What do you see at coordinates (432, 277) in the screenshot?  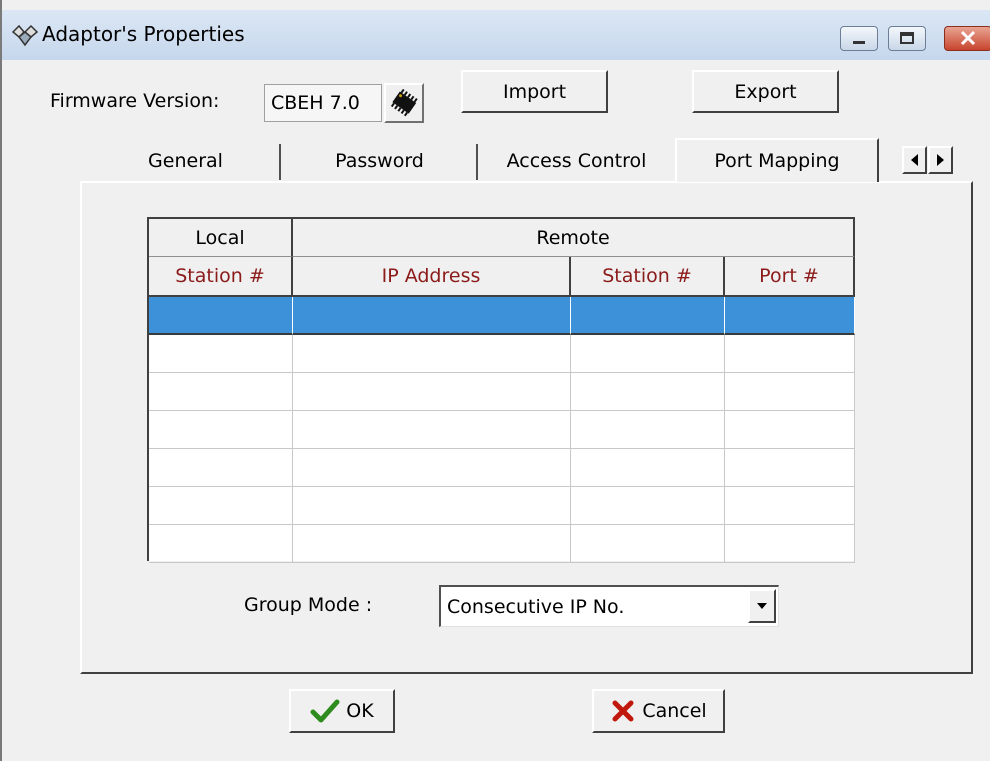 I see `column-header-ip-address: IP Address` at bounding box center [432, 277].